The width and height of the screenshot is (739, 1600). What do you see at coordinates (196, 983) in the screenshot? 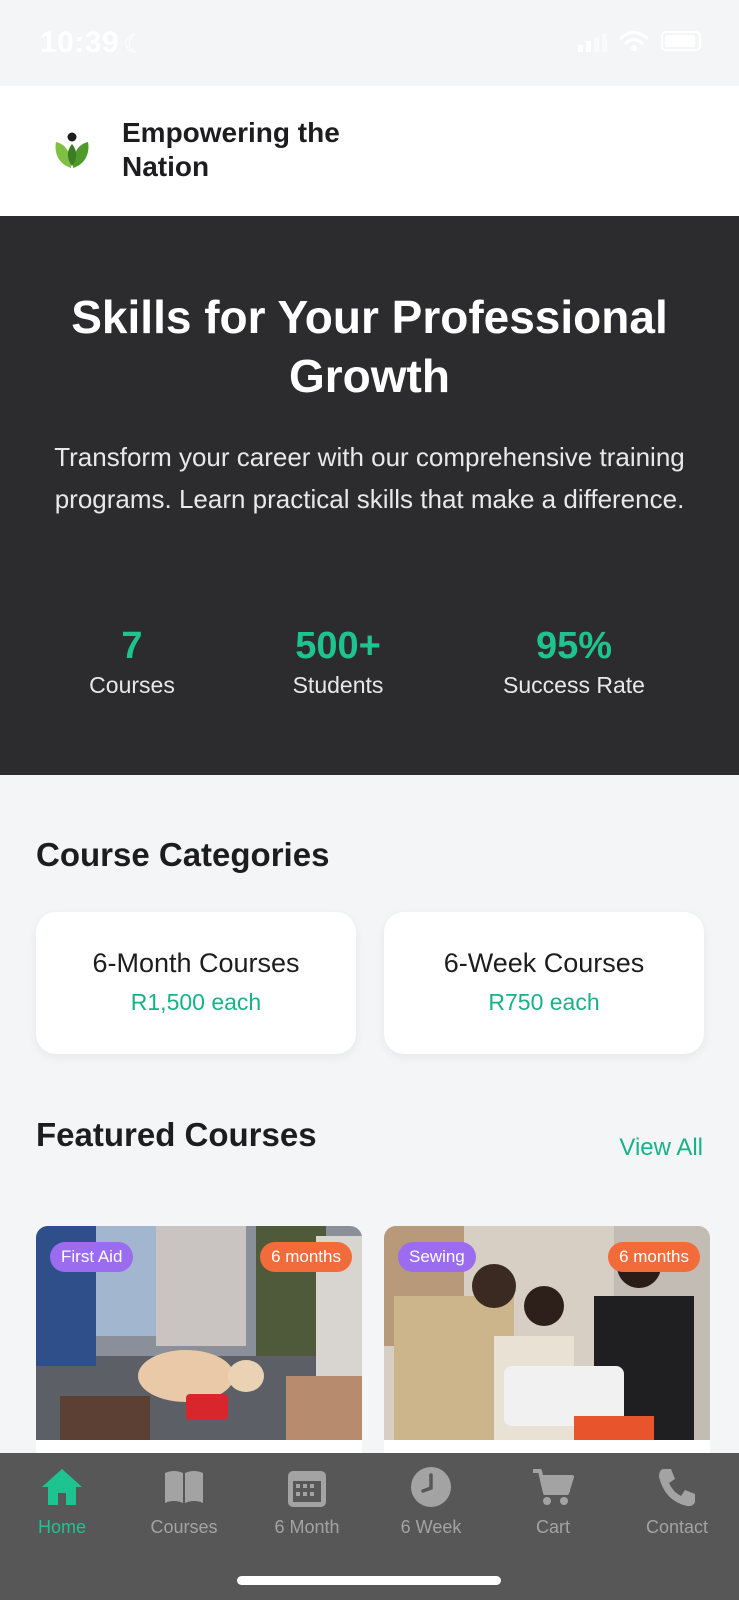
I see `category-card-6-month: 6-Month Courses R1,500 each` at bounding box center [196, 983].